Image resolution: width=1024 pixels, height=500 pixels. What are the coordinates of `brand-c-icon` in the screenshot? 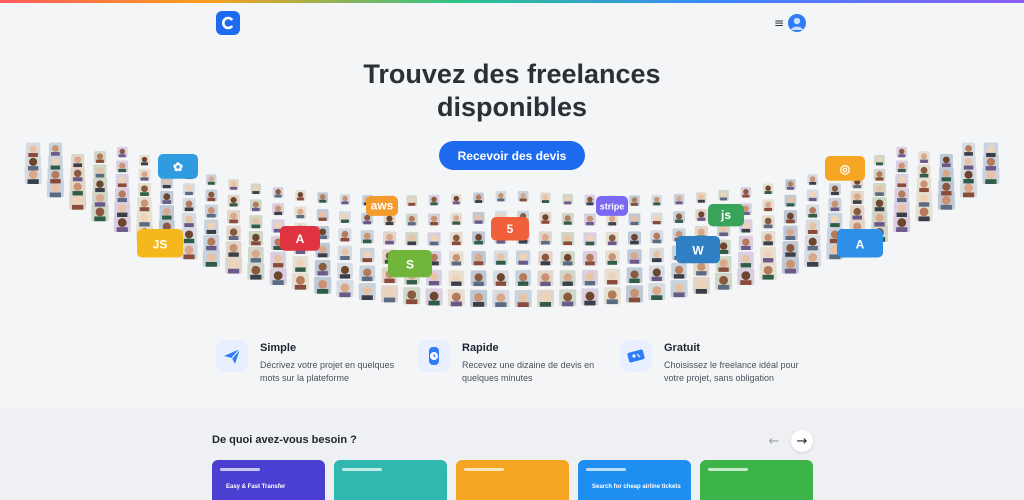 It's located at (227, 23).